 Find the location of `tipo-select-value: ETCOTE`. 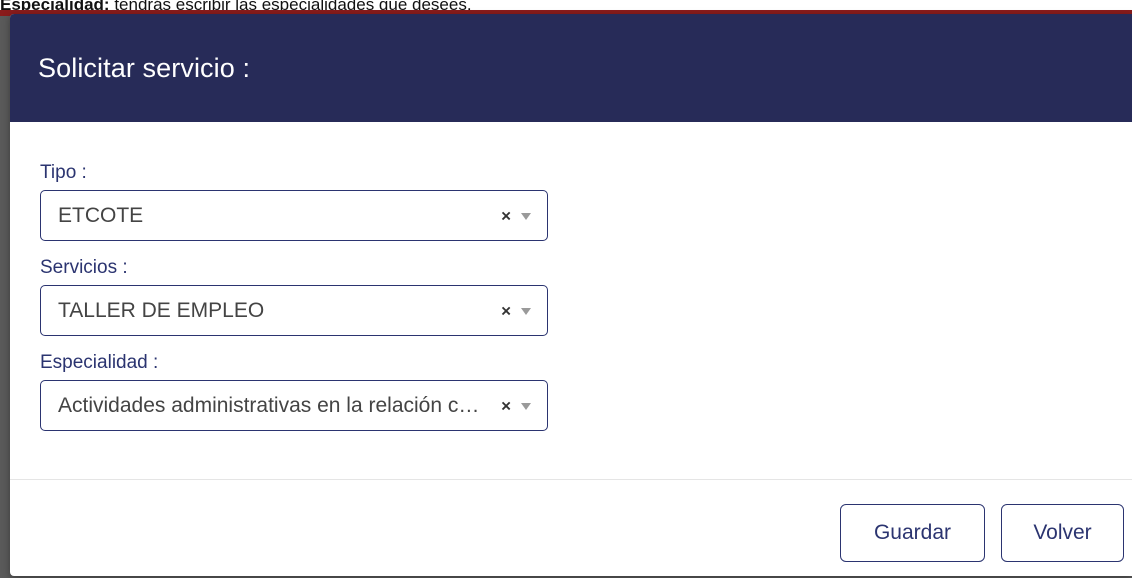

tipo-select-value: ETCOTE is located at coordinates (101, 215).